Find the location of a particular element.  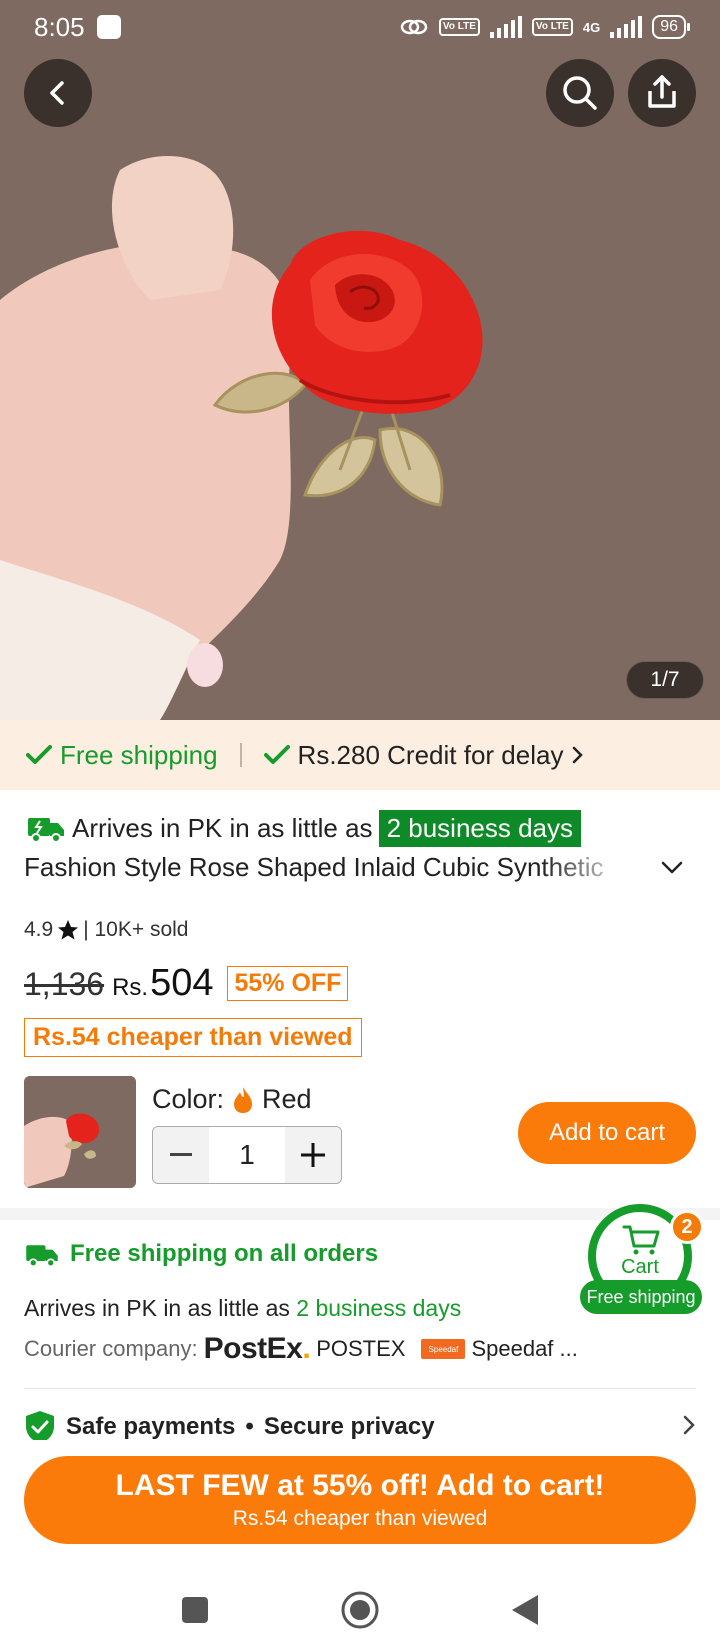

search-button is located at coordinates (580, 93).